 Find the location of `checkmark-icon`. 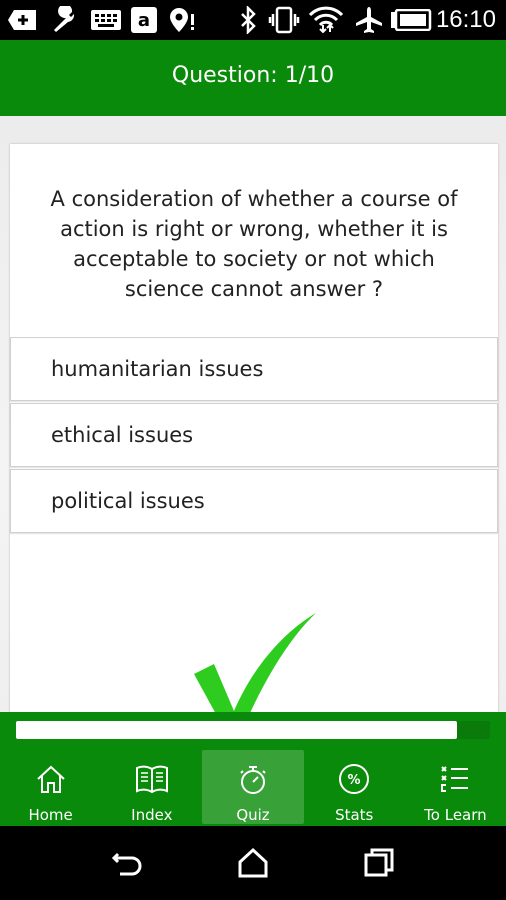

checkmark-icon is located at coordinates (255, 662).